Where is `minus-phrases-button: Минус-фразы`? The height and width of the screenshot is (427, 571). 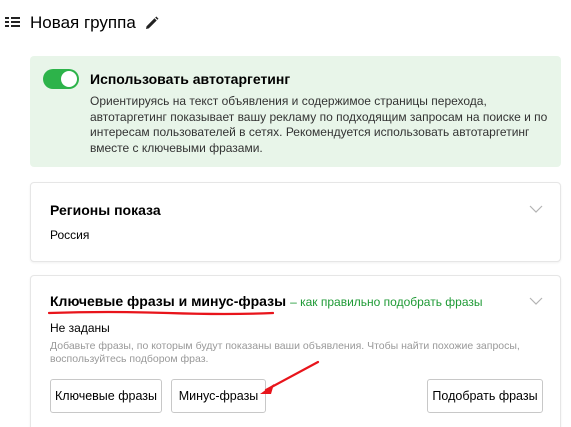 minus-phrases-button: Минус-фразы is located at coordinates (218, 396).